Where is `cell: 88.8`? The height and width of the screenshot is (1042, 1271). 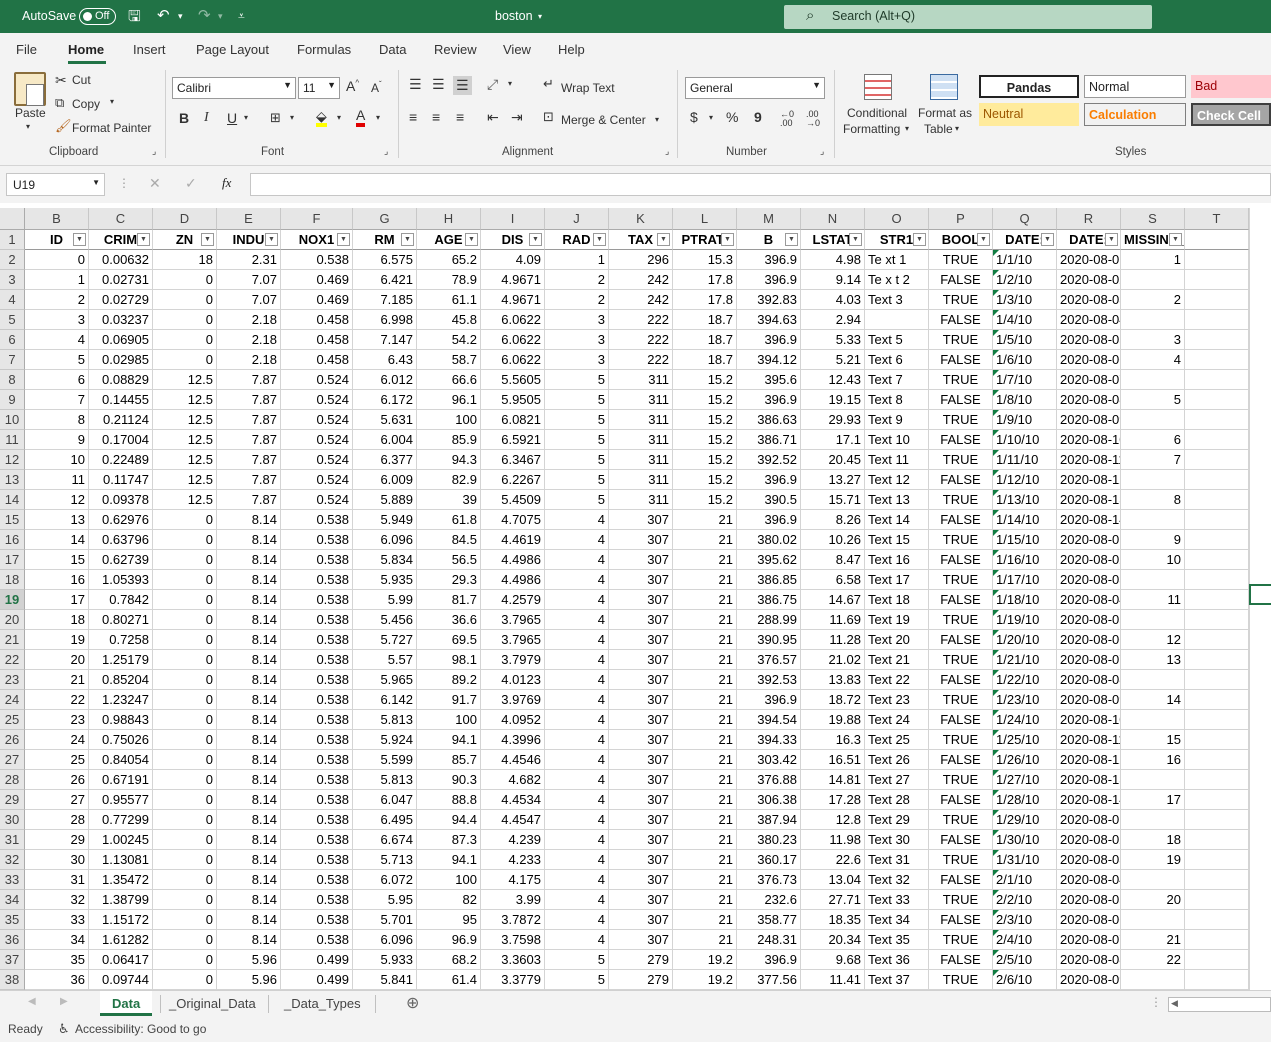
cell: 88.8 is located at coordinates (449, 800).